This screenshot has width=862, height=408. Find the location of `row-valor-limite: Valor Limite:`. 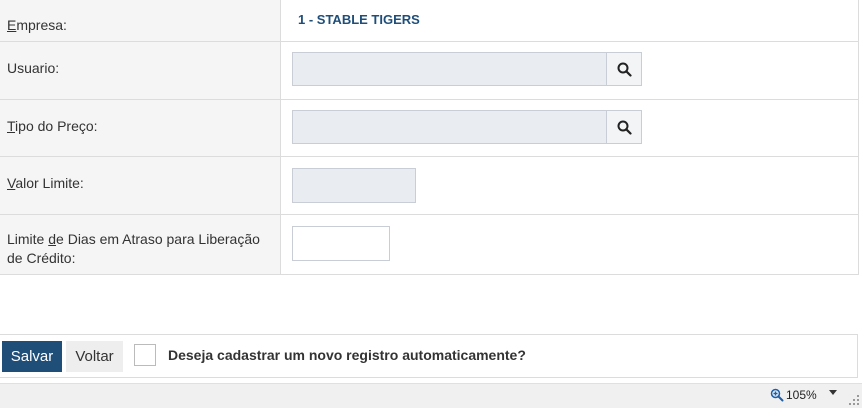

row-valor-limite: Valor Limite: is located at coordinates (429, 186).